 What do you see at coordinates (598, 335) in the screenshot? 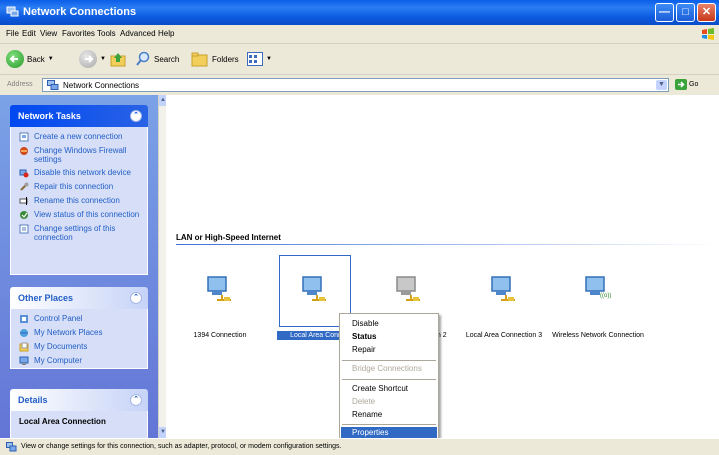
I see `connection-name: Wireless Network Connection` at bounding box center [598, 335].